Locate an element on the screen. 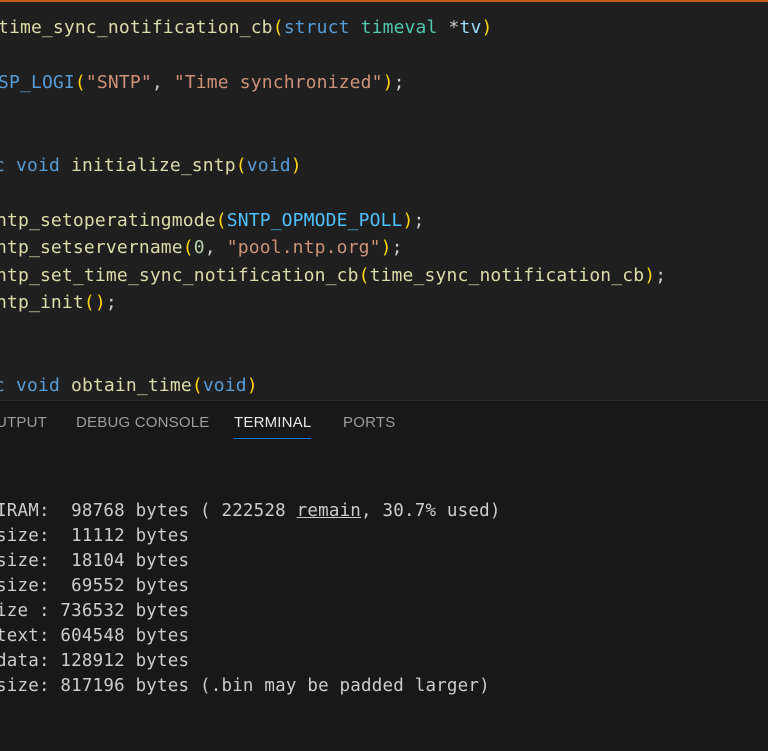  code-token: 0 is located at coordinates (199, 247).